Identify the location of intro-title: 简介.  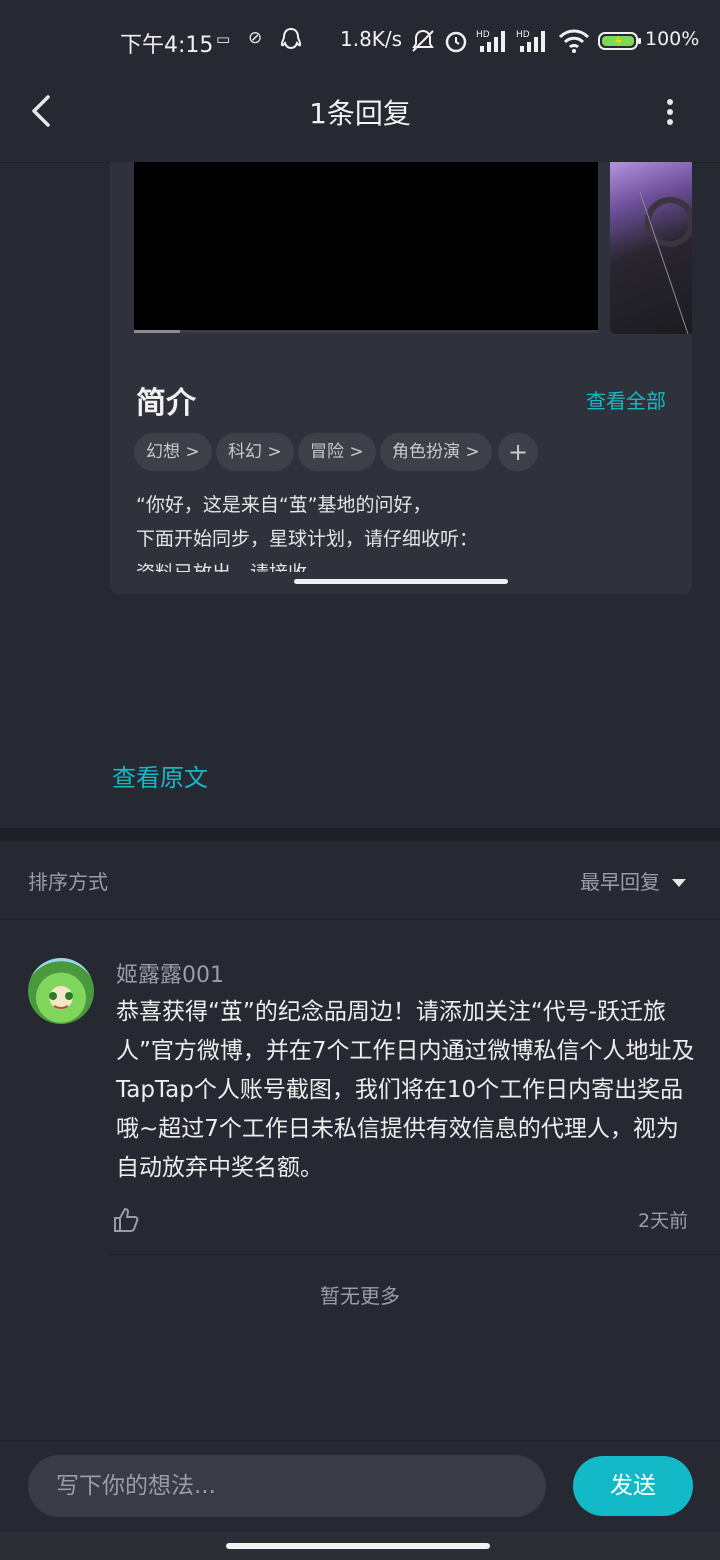
(166, 403).